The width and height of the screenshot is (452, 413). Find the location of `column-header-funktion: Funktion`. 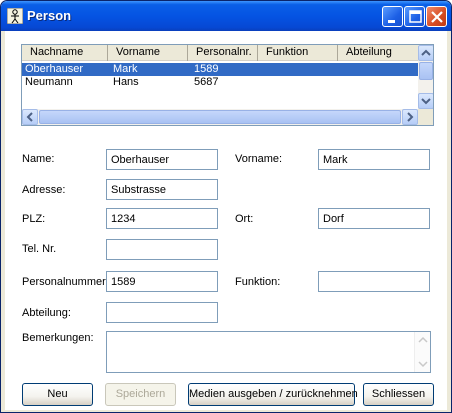

column-header-funktion: Funktion is located at coordinates (298, 53).